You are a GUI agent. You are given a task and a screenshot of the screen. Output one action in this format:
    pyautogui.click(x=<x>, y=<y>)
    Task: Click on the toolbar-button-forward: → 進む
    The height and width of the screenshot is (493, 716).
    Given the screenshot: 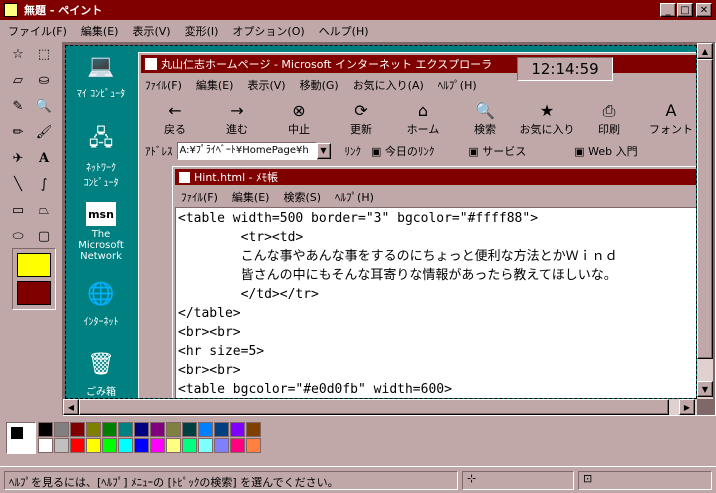 What is the action you would take?
    pyautogui.click(x=237, y=119)
    